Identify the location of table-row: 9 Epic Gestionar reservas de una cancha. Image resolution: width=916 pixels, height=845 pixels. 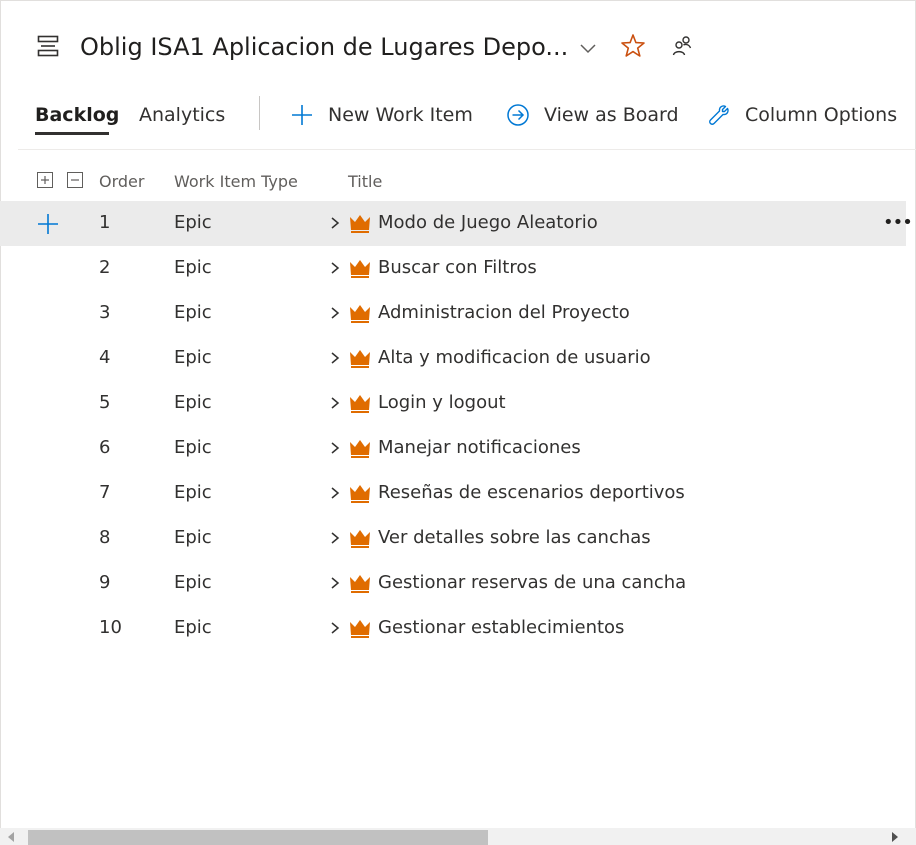
(453, 583).